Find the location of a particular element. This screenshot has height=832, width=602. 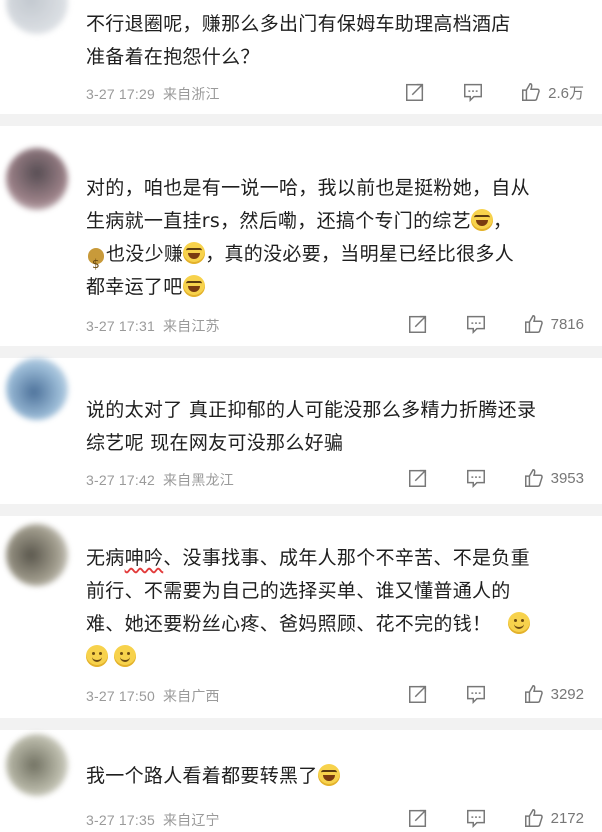

location: 来自浙江 is located at coordinates (191, 94).